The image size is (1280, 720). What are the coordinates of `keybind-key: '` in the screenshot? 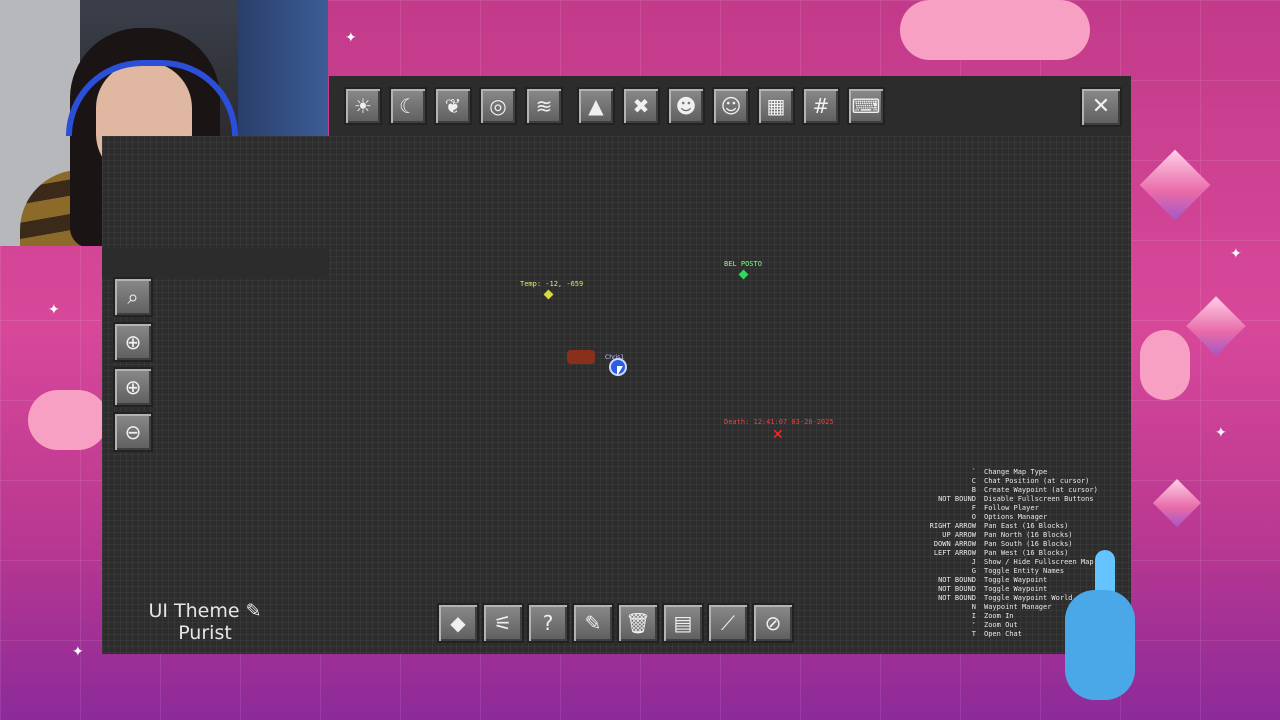 It's located at (973, 625).